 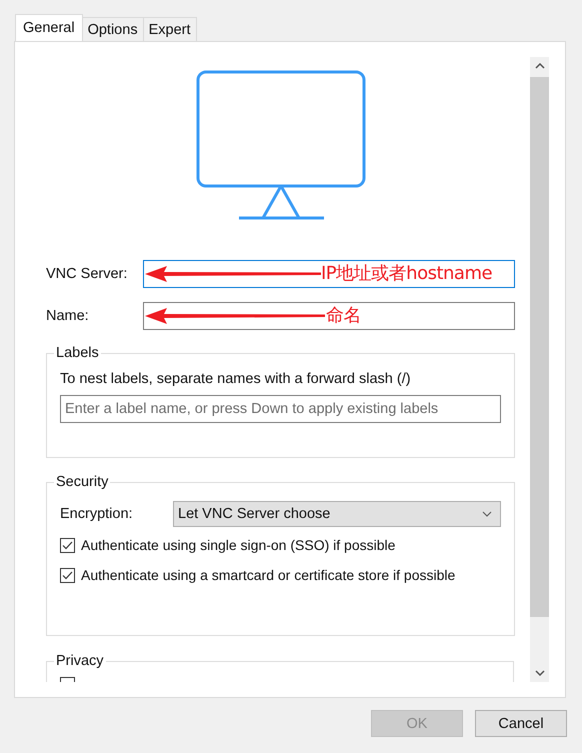 I want to click on group-title: Privacy, so click(x=80, y=661).